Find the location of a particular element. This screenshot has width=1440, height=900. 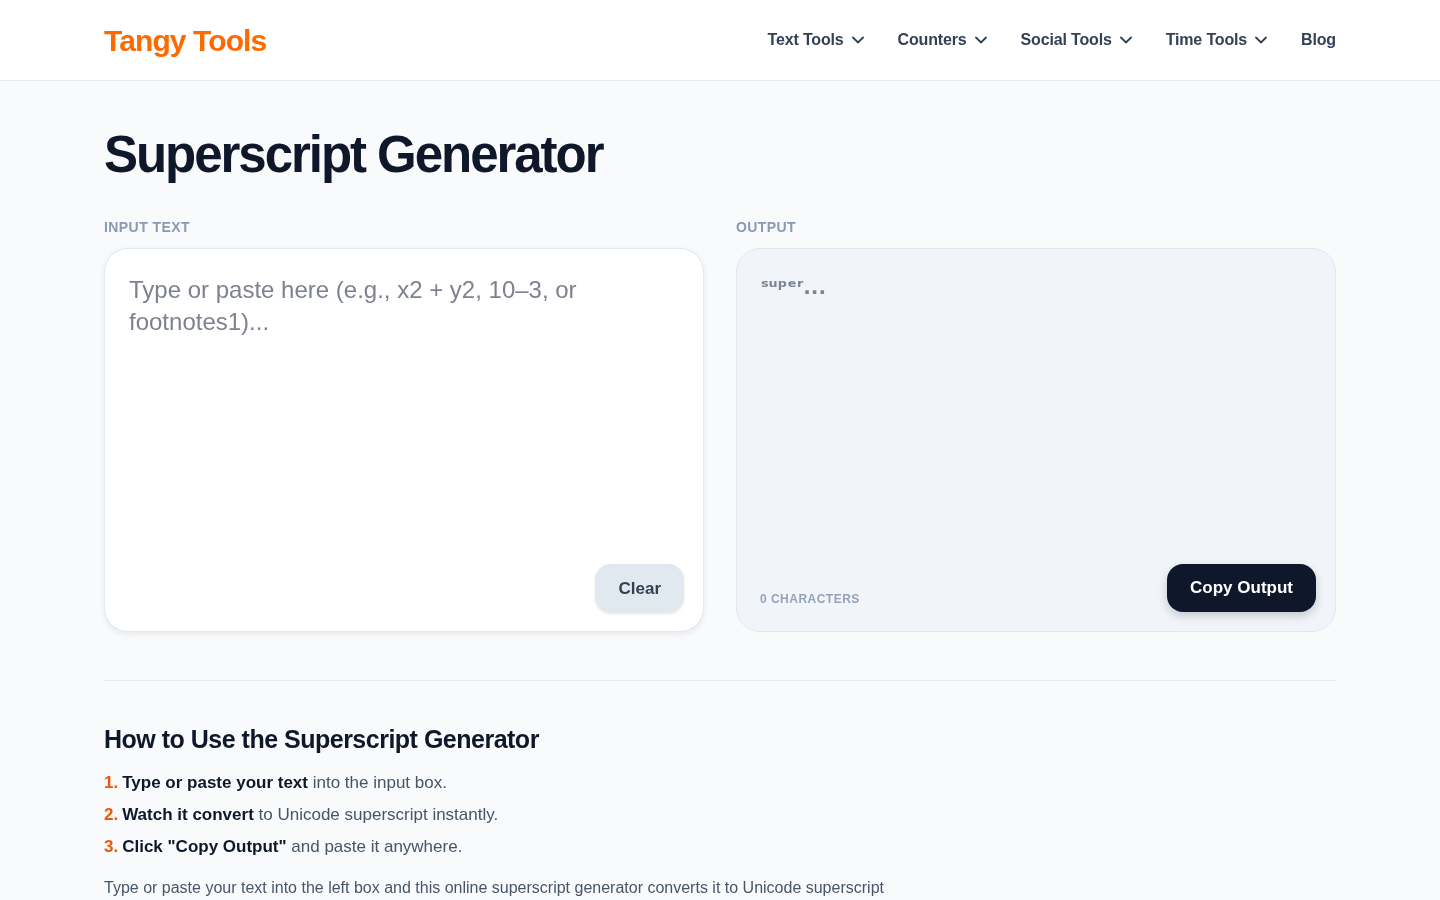

input-label: INPUT TEXT is located at coordinates (147, 227).